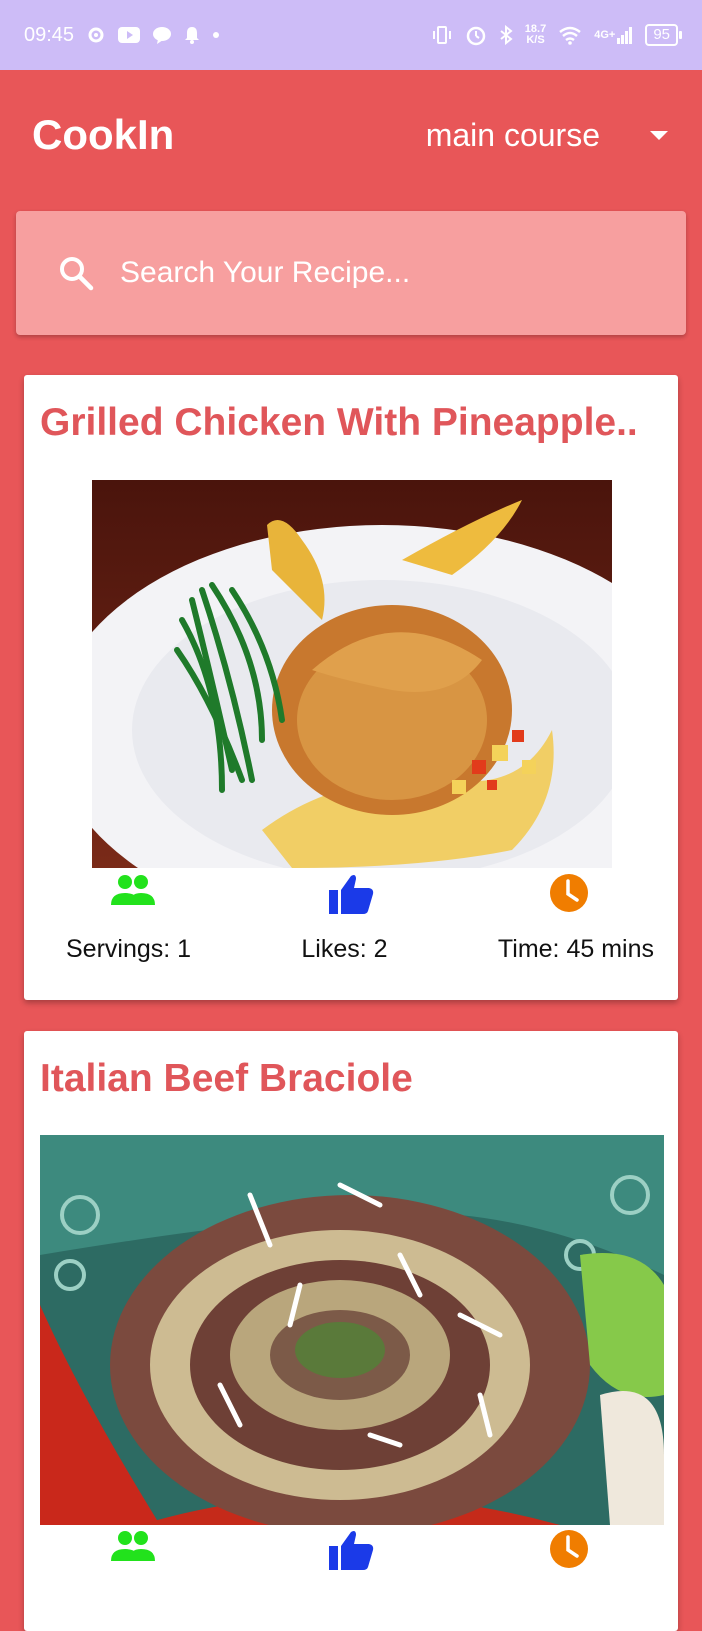  What do you see at coordinates (351, 135) in the screenshot?
I see `app-bar: CookIn main course` at bounding box center [351, 135].